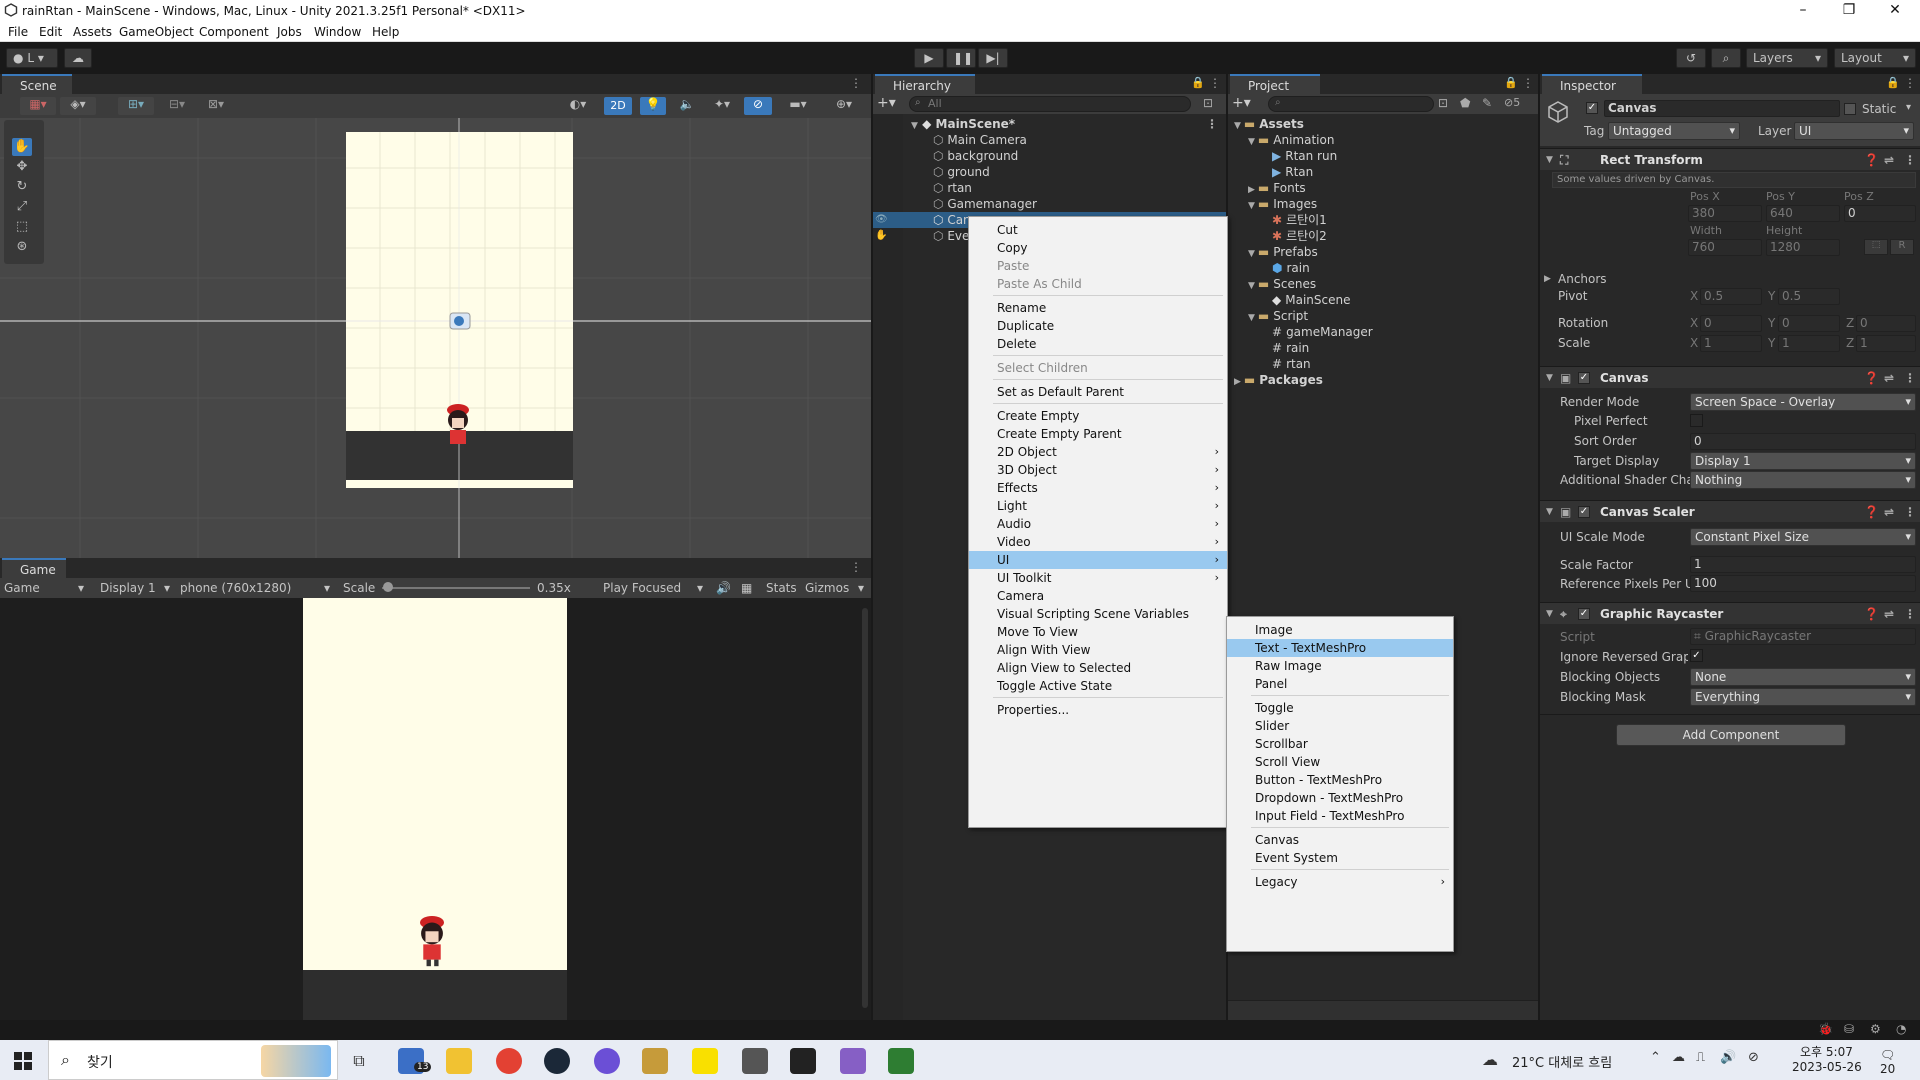  What do you see at coordinates (1512, 102) in the screenshot?
I see `hidden-packages-icon: ⊘5` at bounding box center [1512, 102].